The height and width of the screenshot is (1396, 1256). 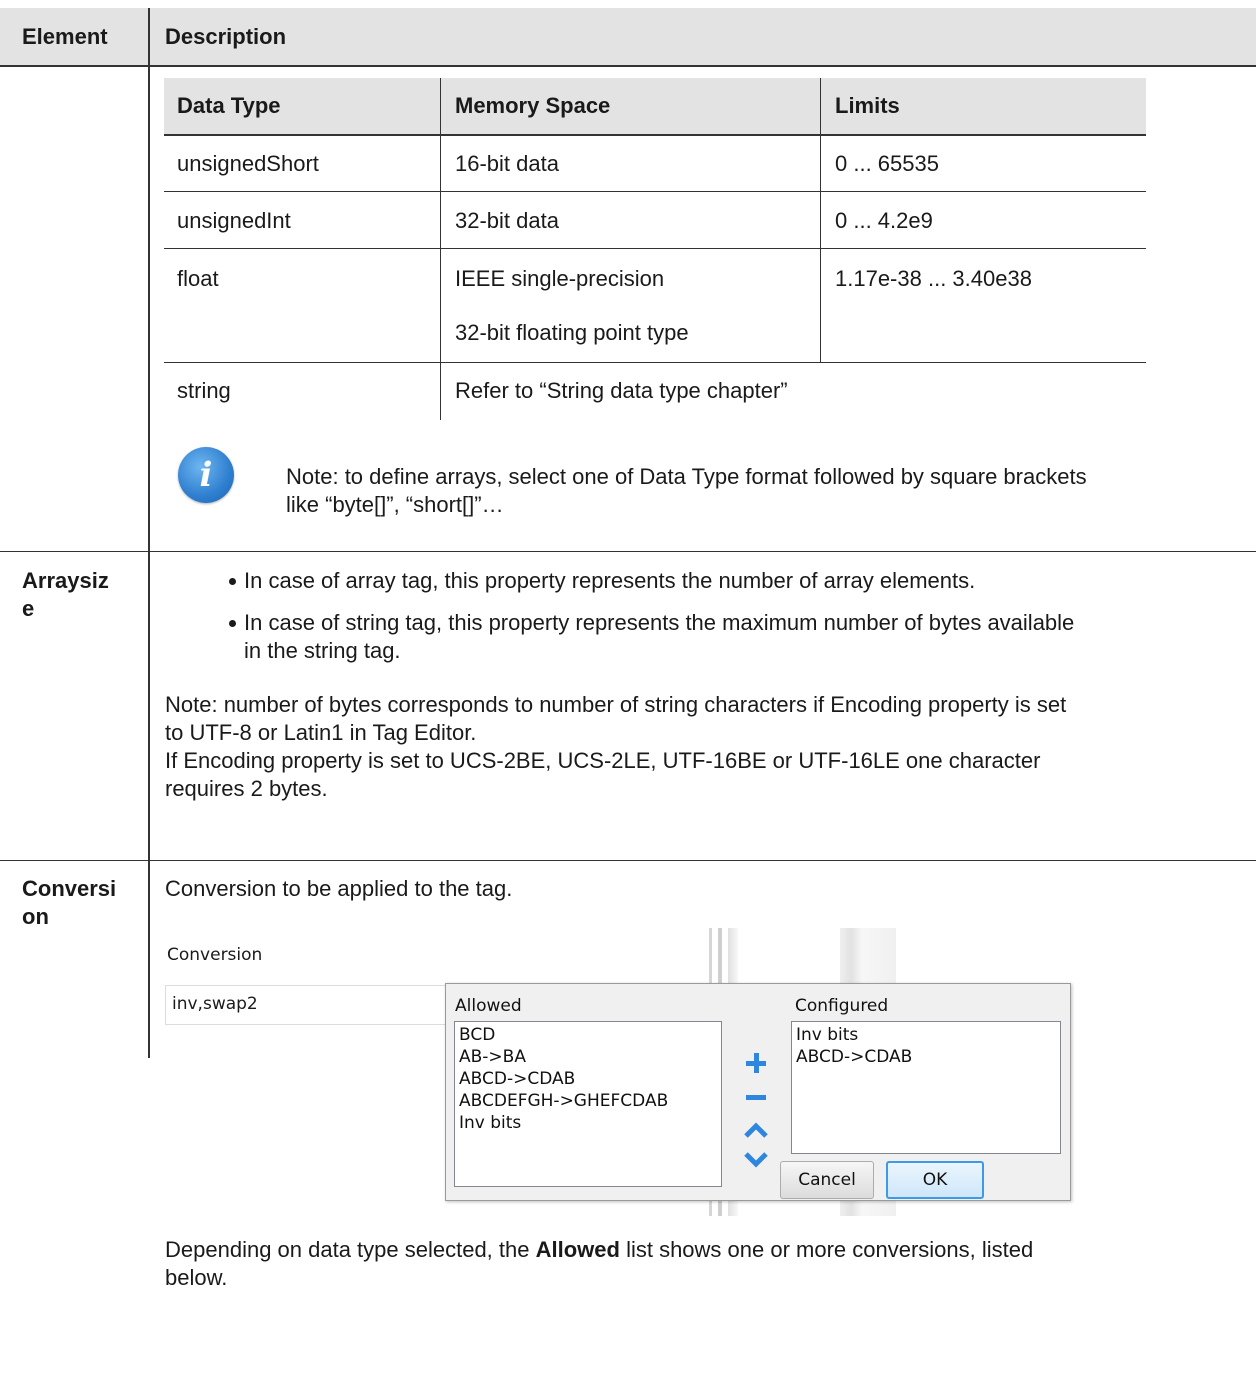 I want to click on label-conversion-cont: on, so click(x=35, y=916).